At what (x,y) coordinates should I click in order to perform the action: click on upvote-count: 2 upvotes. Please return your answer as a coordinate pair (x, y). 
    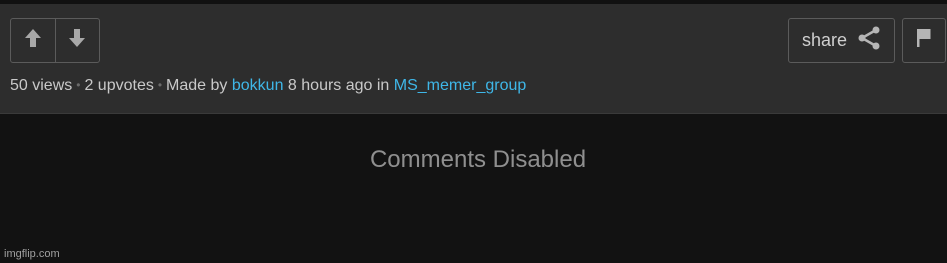
    Looking at the image, I should click on (119, 85).